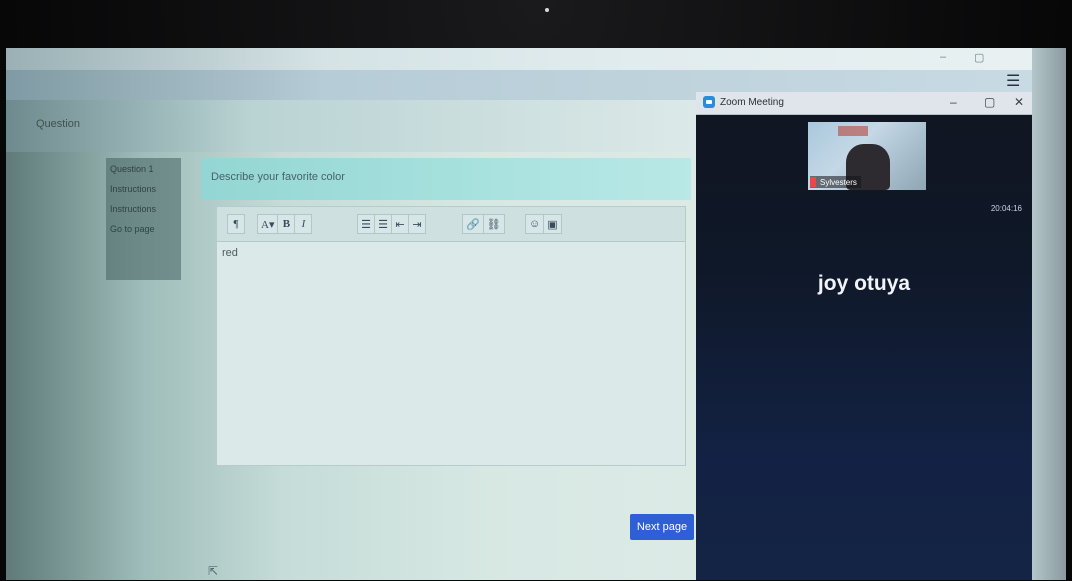  Describe the element at coordinates (417, 224) in the screenshot. I see `indent-icon: ⇥` at that location.